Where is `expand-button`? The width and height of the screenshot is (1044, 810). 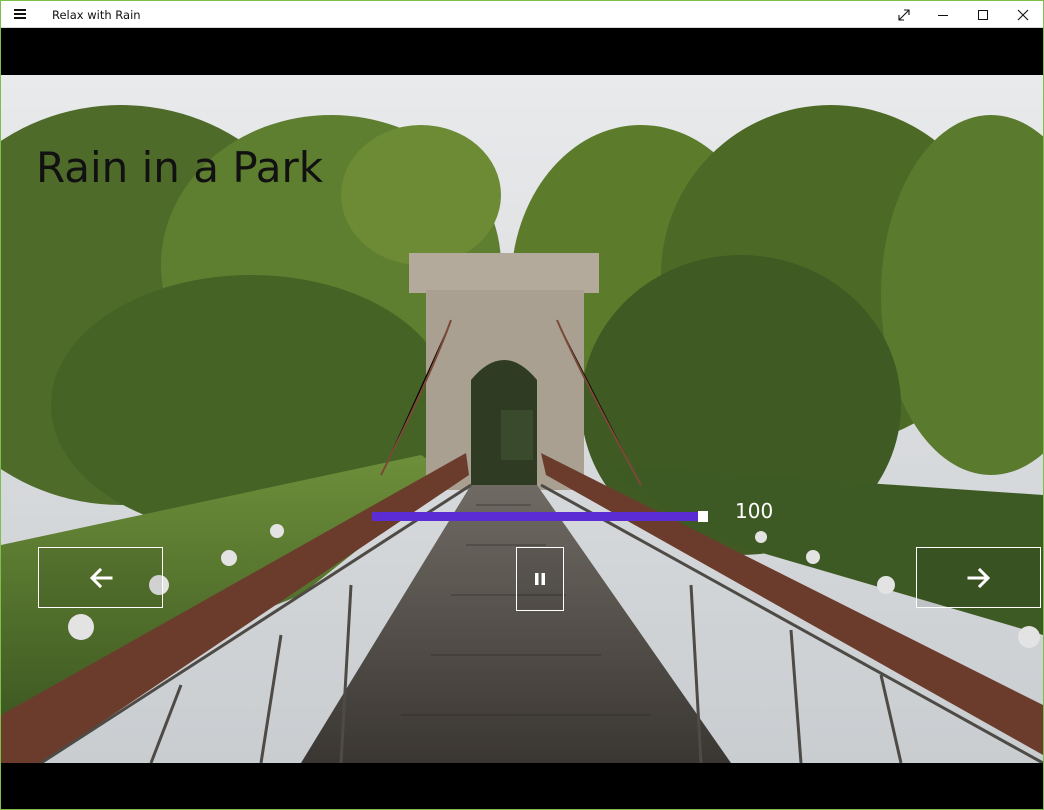 expand-button is located at coordinates (904, 14).